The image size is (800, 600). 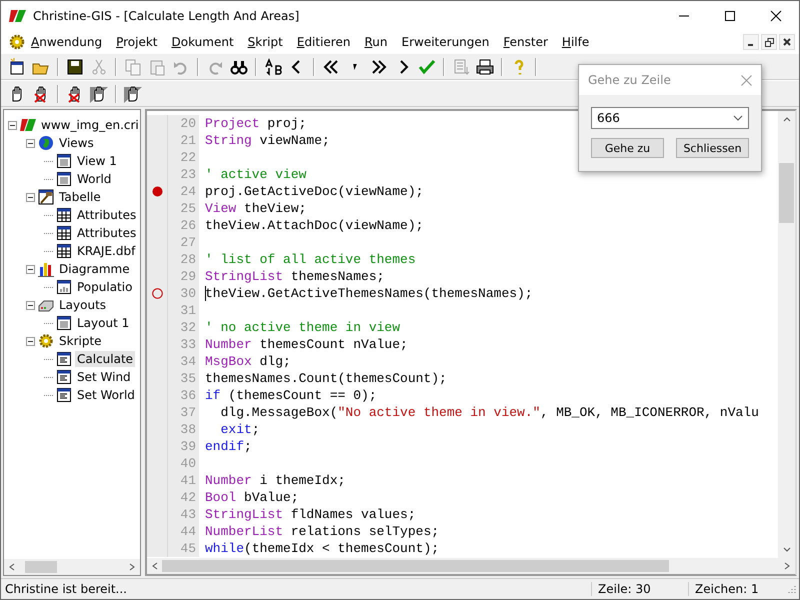 What do you see at coordinates (75, 67) in the screenshot?
I see `save-icon` at bounding box center [75, 67].